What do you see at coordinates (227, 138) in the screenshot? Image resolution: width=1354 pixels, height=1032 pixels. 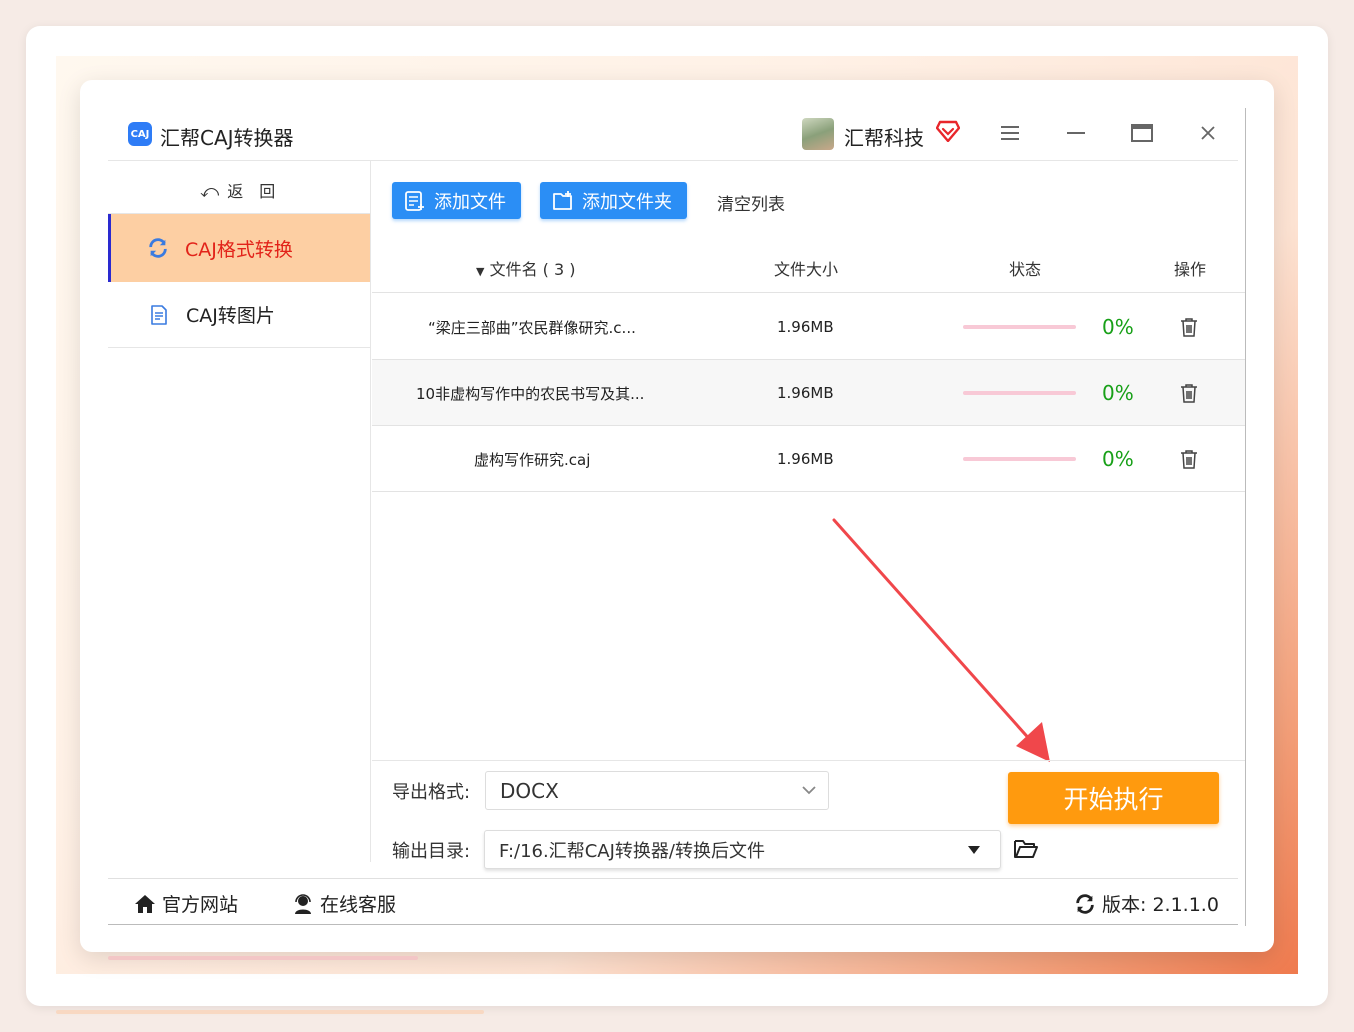 I see `app-title: 汇帮CAJ转换器` at bounding box center [227, 138].